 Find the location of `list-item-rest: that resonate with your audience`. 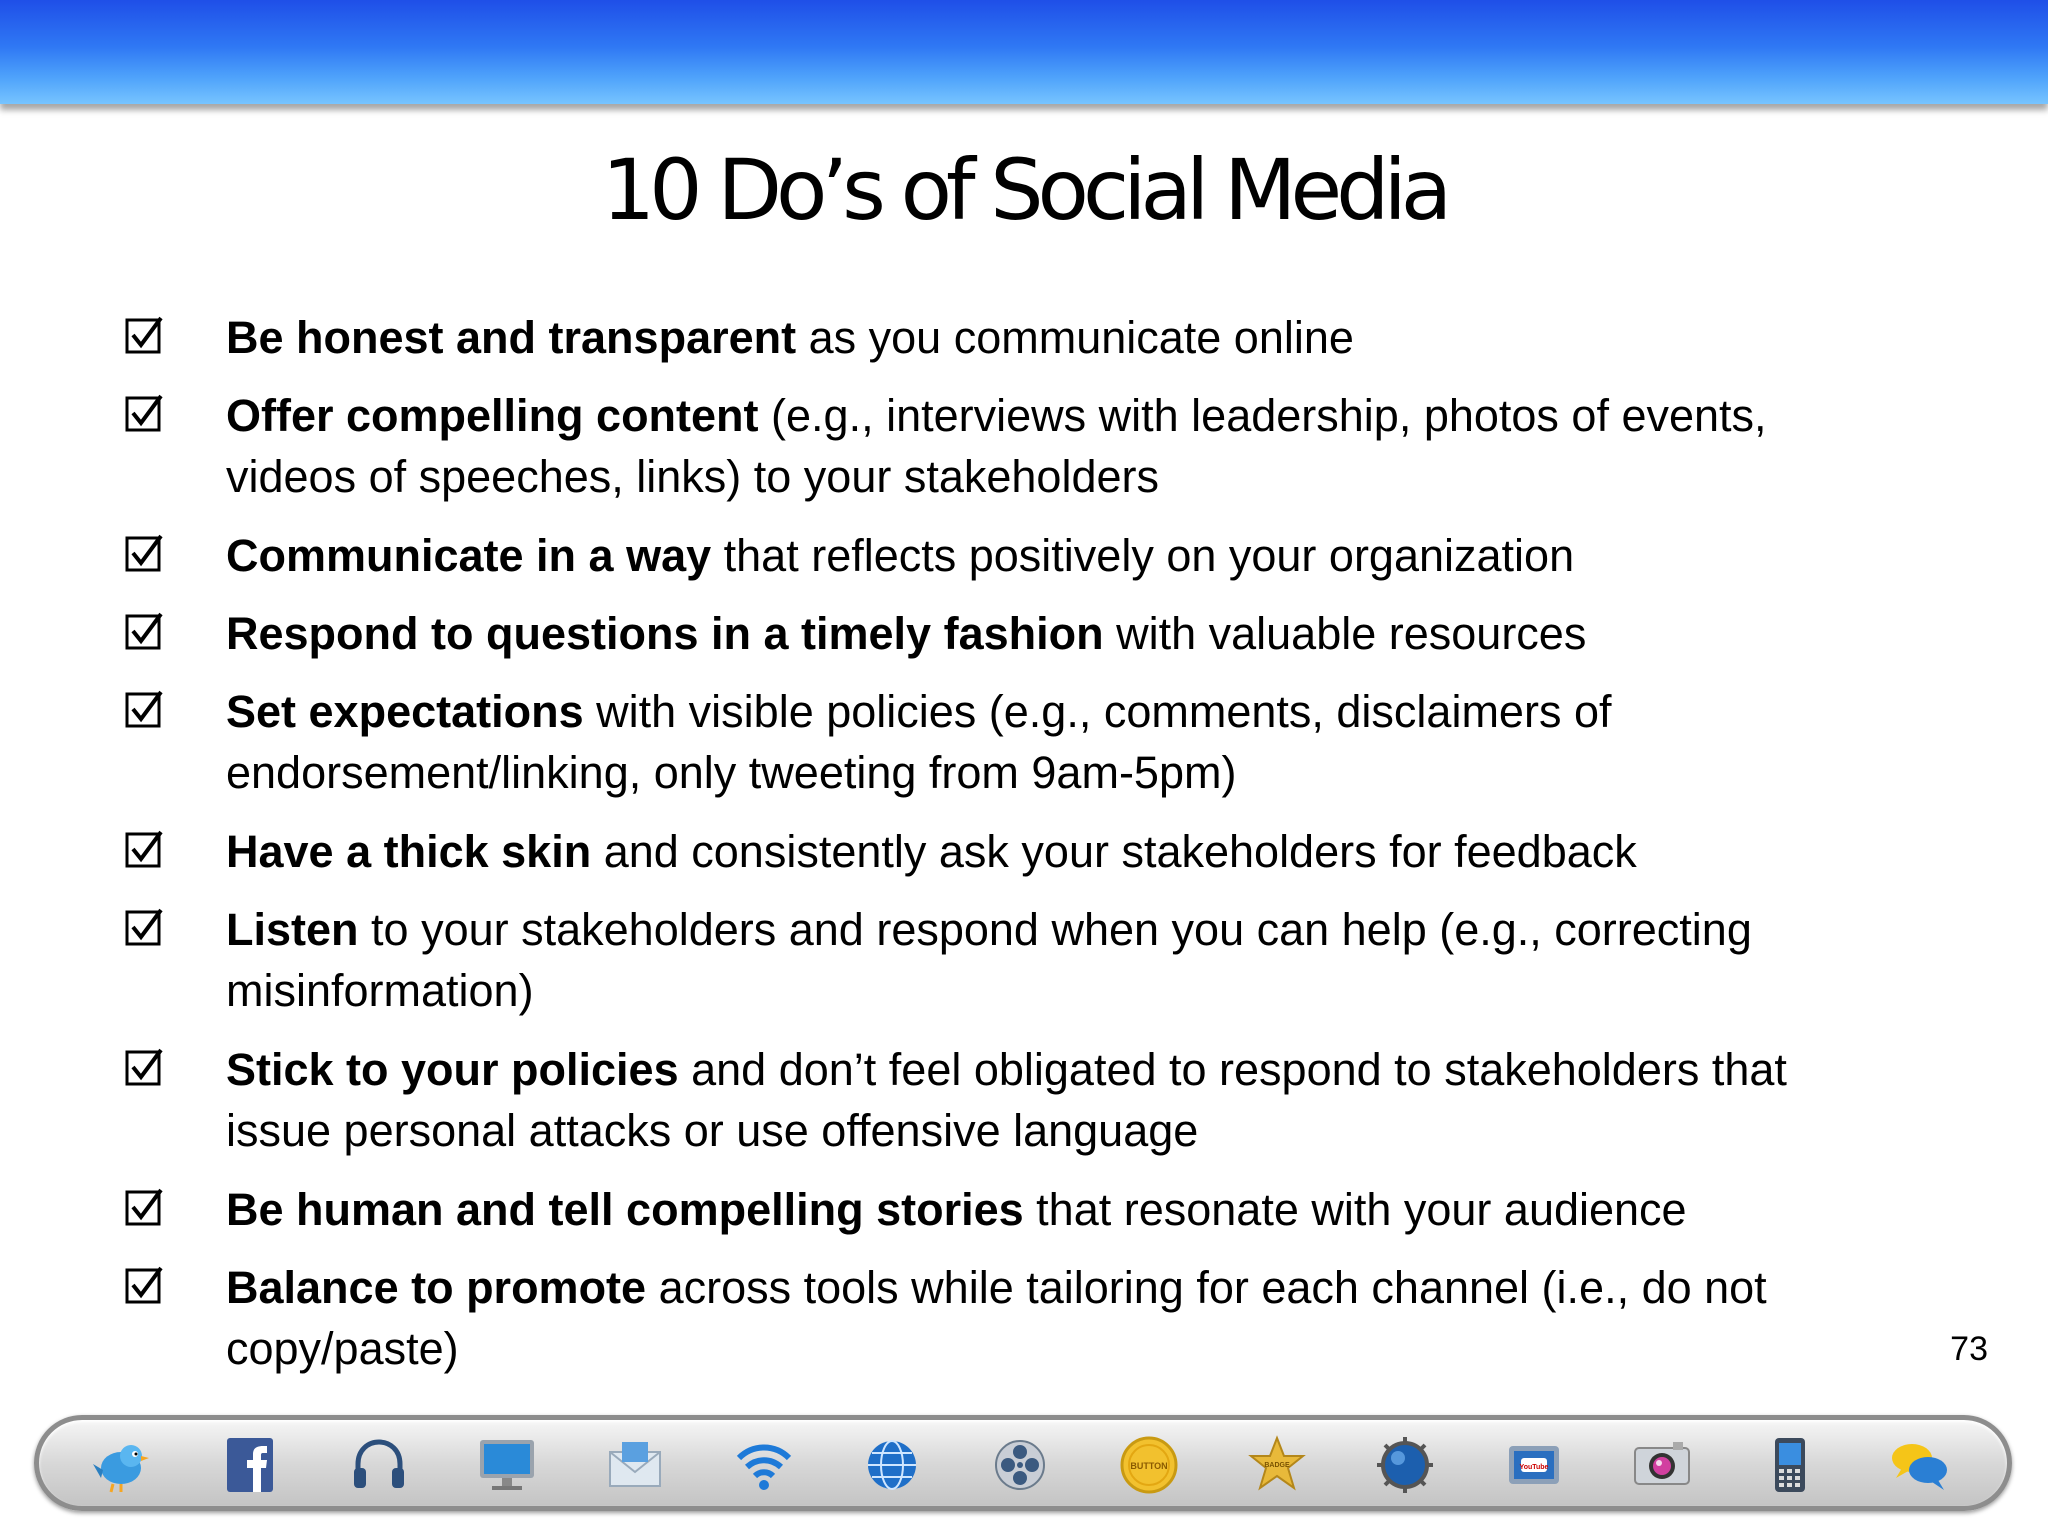

list-item-rest: that resonate with your audience is located at coordinates (1355, 1209).